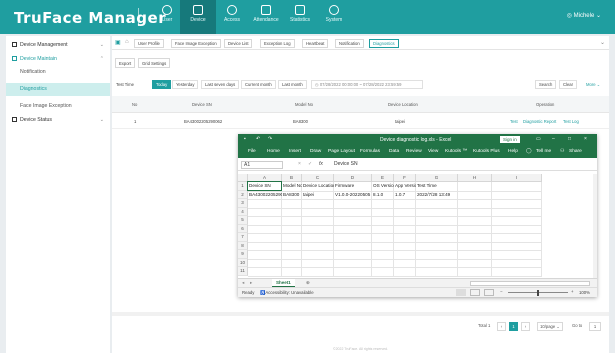  What do you see at coordinates (569, 139) in the screenshot?
I see `maximize-icon: □` at bounding box center [569, 139].